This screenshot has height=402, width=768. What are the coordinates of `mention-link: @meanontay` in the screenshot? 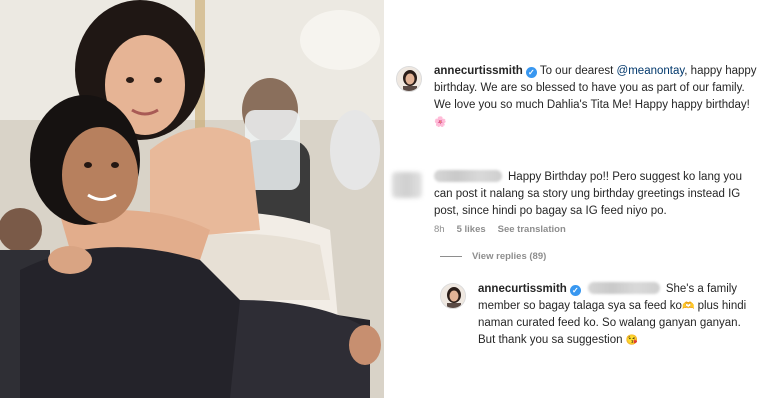 It's located at (651, 71).